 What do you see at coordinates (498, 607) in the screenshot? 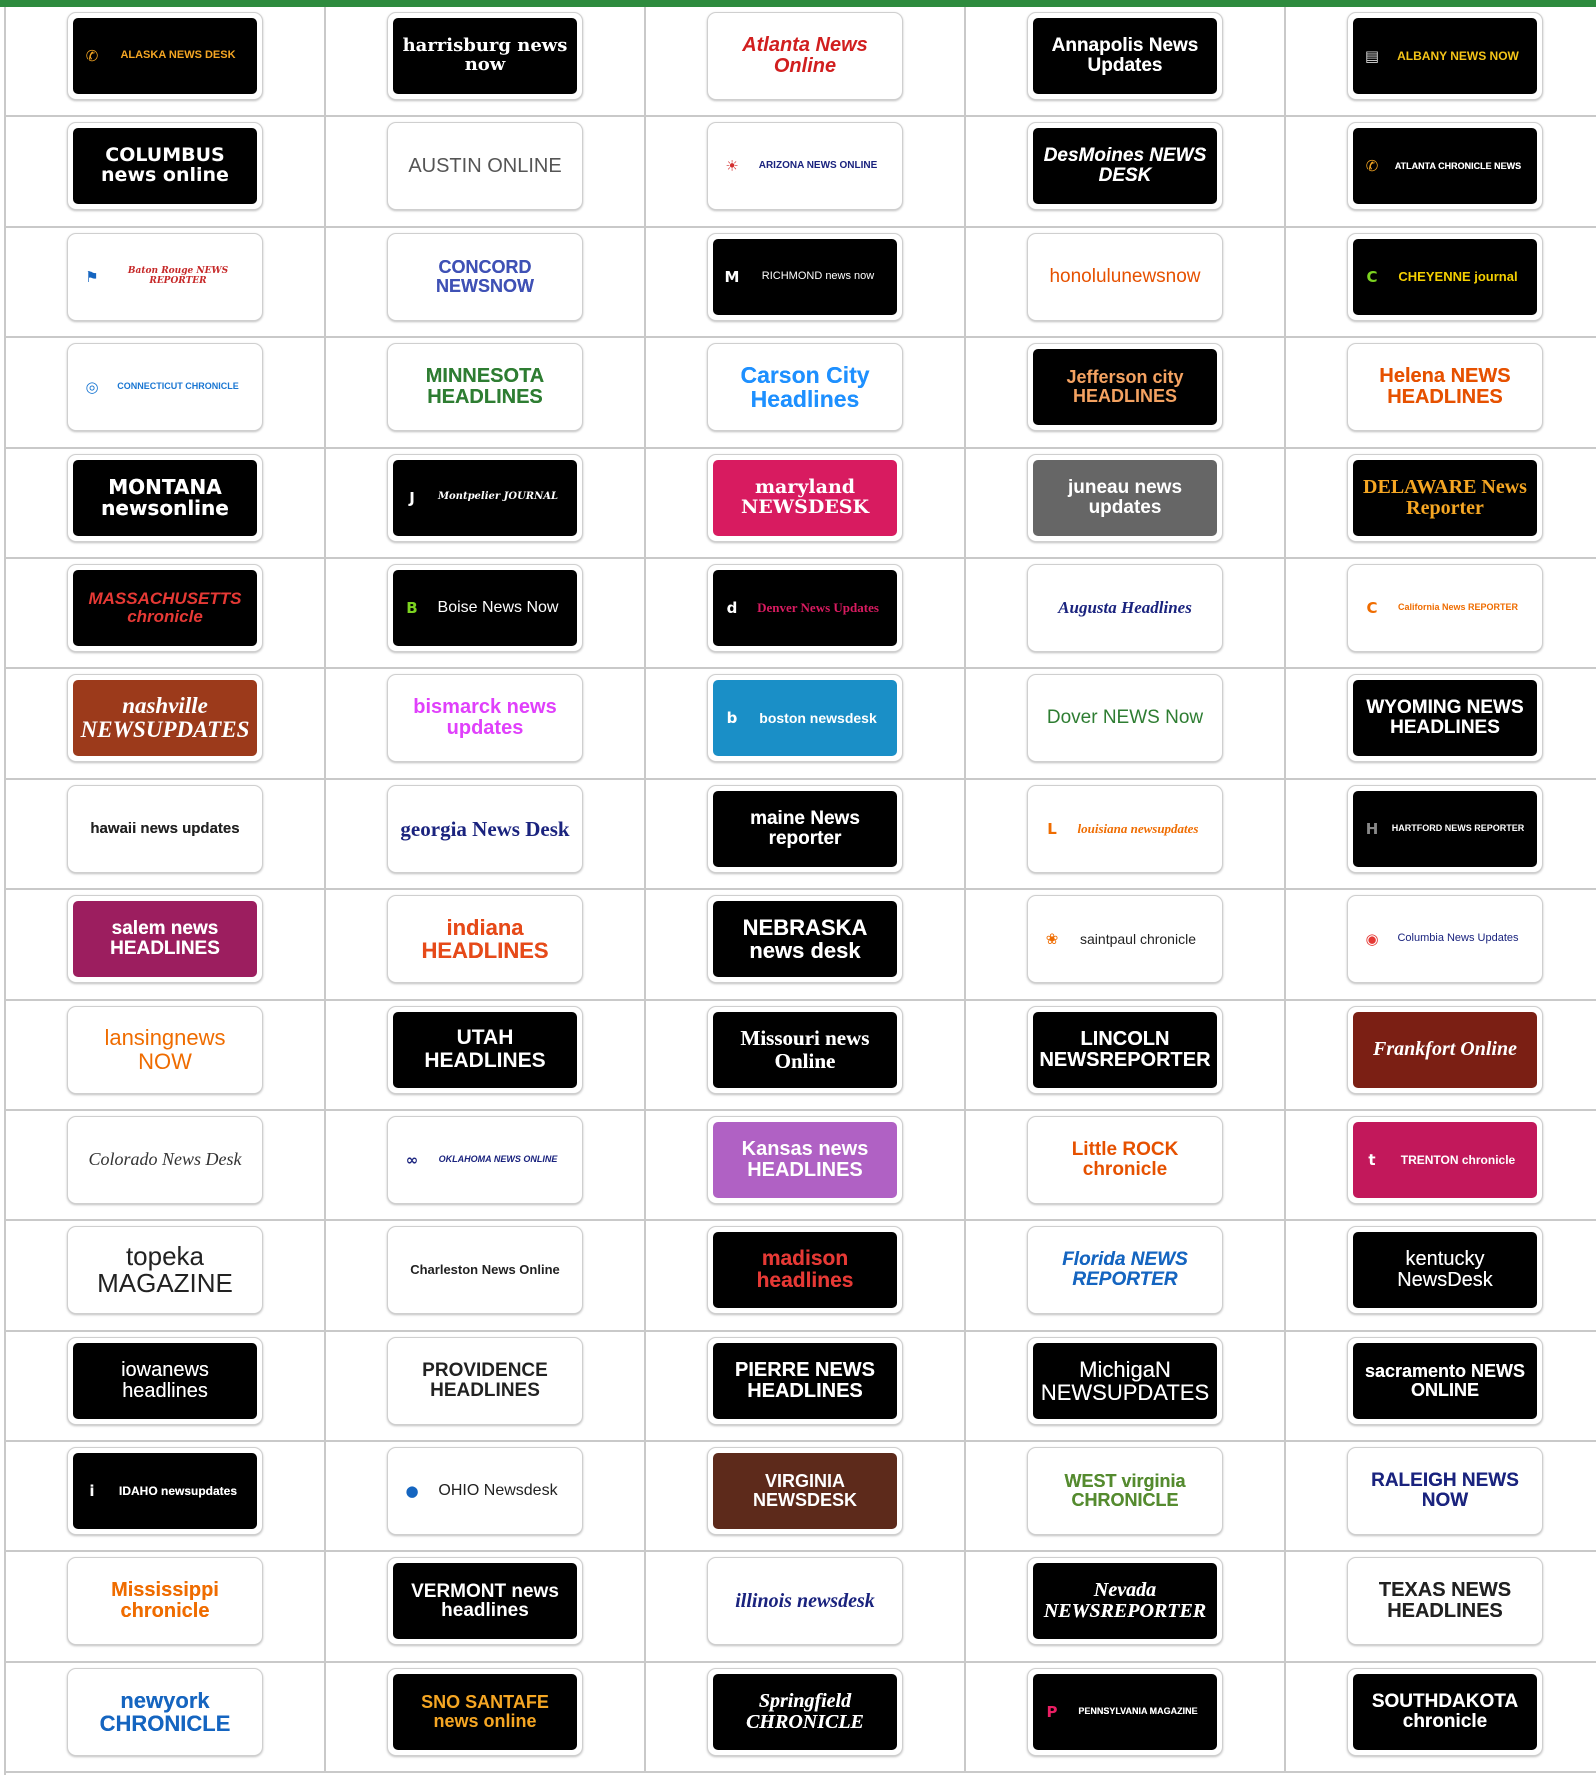
I see `logo-wordmark: Boise News Now` at bounding box center [498, 607].